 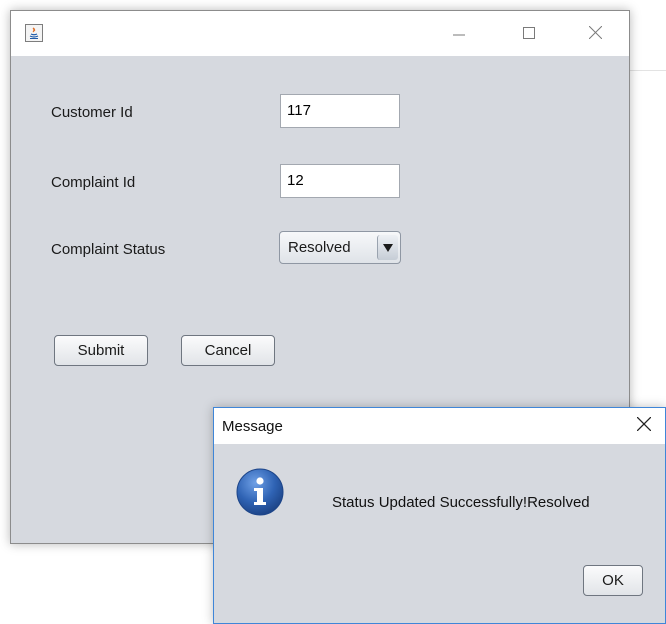 I want to click on chevron-down-icon, so click(x=388, y=248).